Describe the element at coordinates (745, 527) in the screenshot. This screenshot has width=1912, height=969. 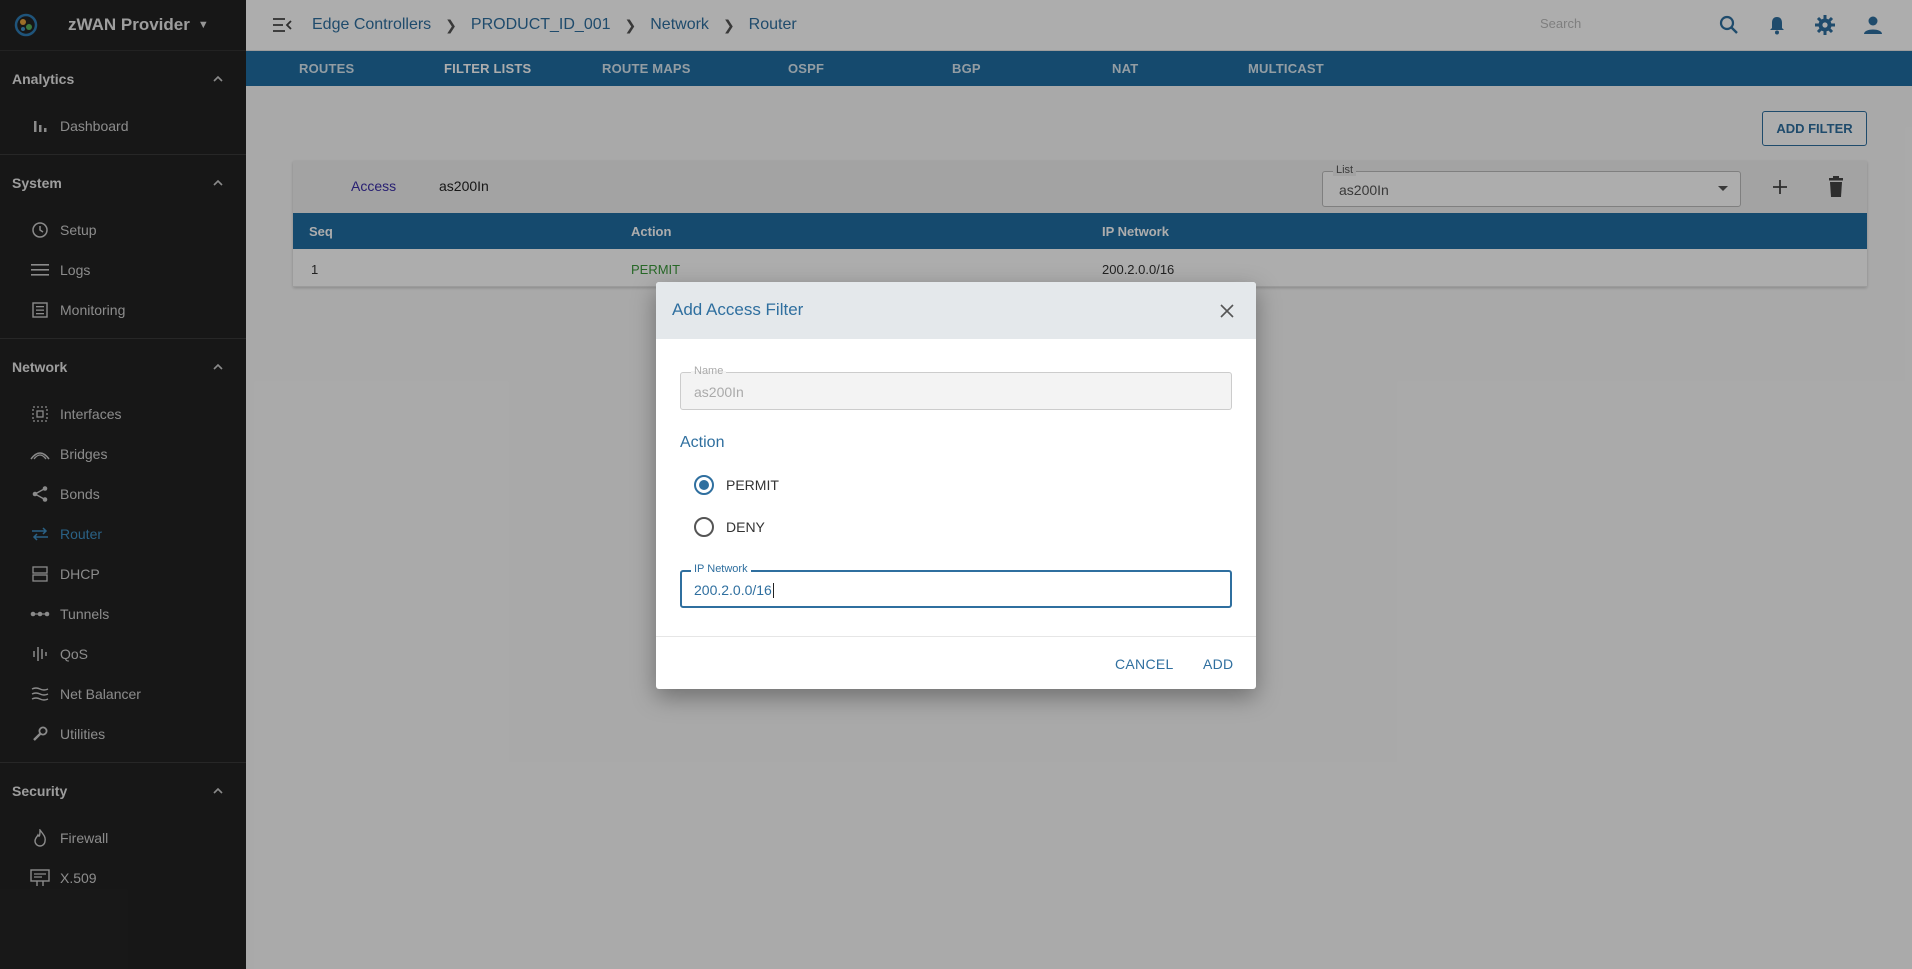
I see `radio-label: DENY` at that location.